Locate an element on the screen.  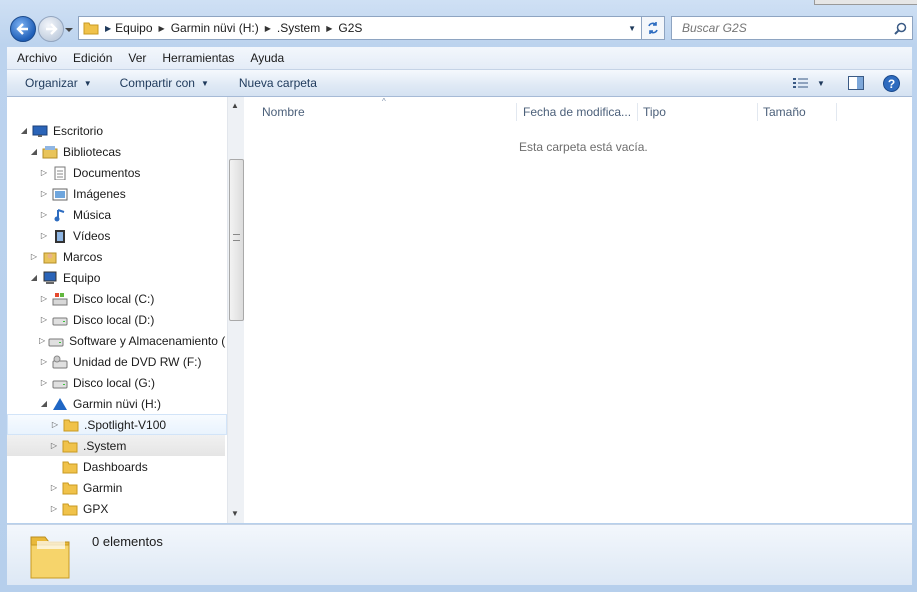
user-icon is located at coordinates (50, 257).